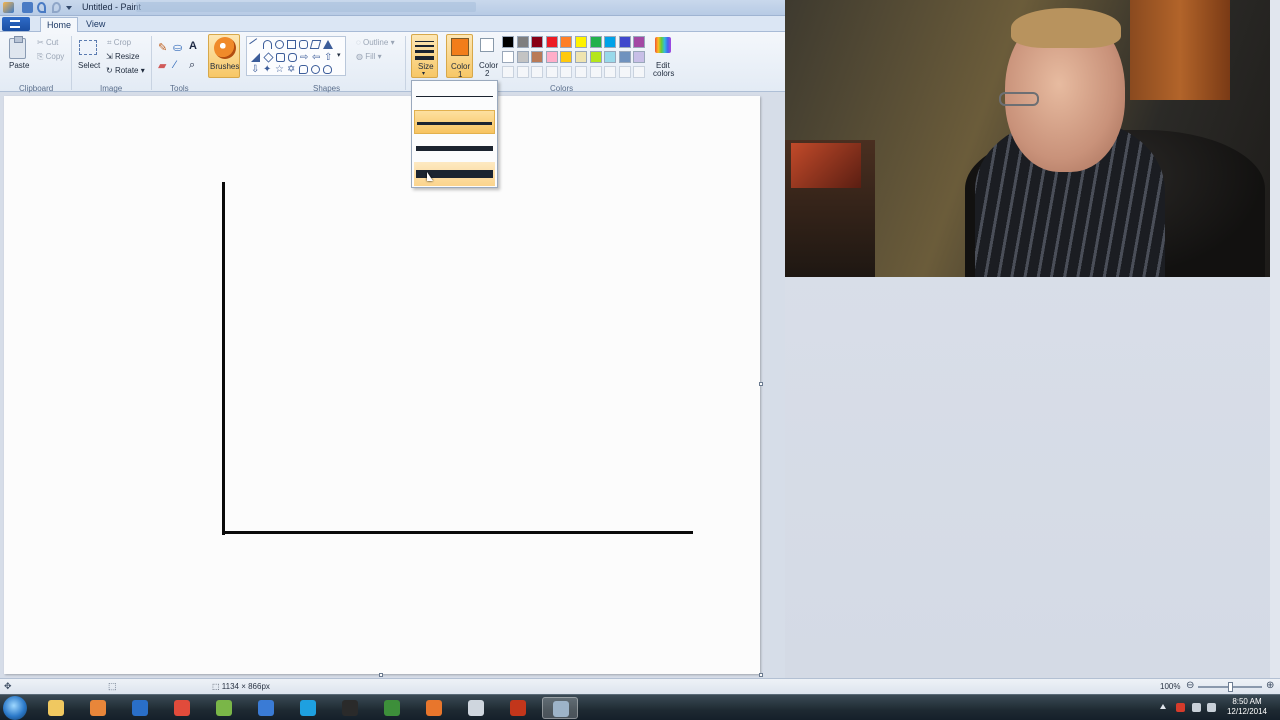 Image resolution: width=1280 pixels, height=720 pixels. What do you see at coordinates (291, 44) in the screenshot?
I see `rectangle-shape-icon` at bounding box center [291, 44].